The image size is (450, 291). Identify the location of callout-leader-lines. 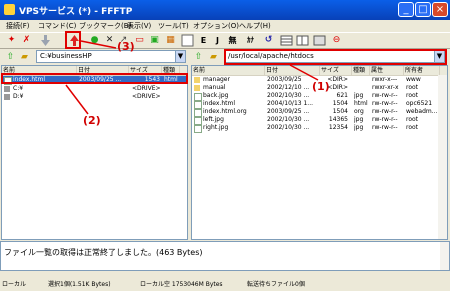
(192, 77).